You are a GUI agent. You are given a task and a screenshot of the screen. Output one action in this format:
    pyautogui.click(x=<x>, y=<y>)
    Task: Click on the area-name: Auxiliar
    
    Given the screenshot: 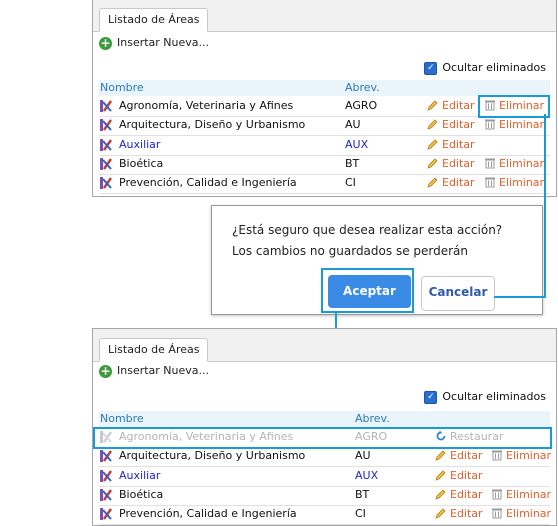 What is the action you would take?
    pyautogui.click(x=140, y=475)
    